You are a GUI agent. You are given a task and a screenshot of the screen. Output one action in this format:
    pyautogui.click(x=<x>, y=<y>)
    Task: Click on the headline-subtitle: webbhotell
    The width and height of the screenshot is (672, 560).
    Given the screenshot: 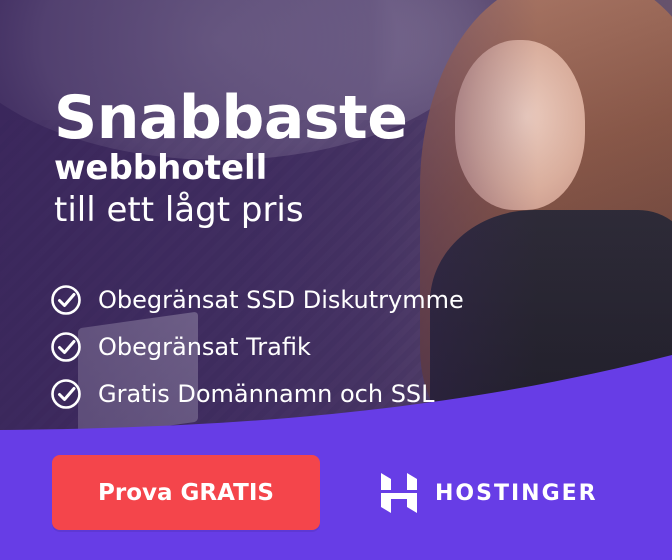 What is the action you would take?
    pyautogui.click(x=161, y=168)
    